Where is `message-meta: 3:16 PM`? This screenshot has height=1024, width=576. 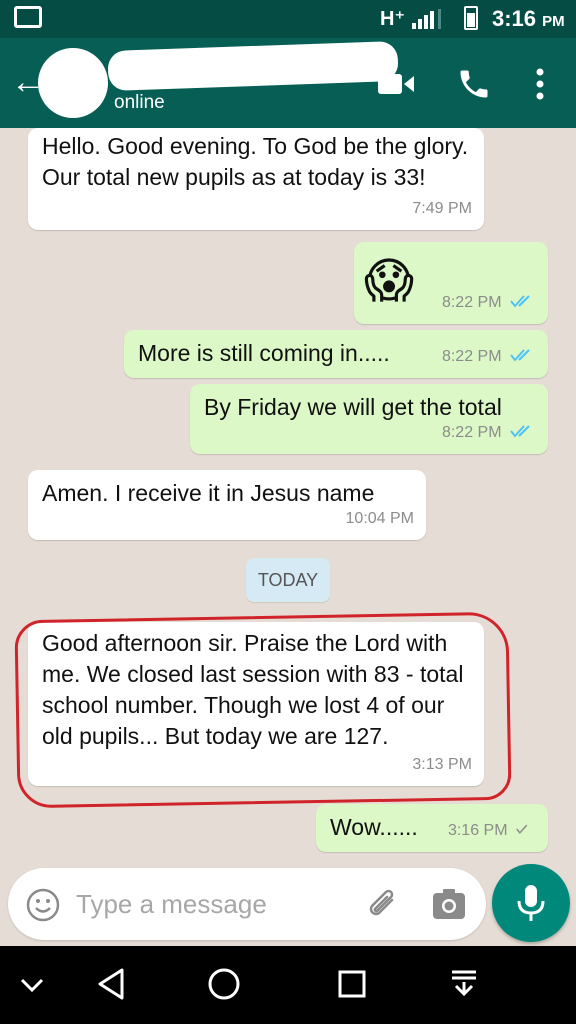 message-meta: 3:16 PM is located at coordinates (492, 830).